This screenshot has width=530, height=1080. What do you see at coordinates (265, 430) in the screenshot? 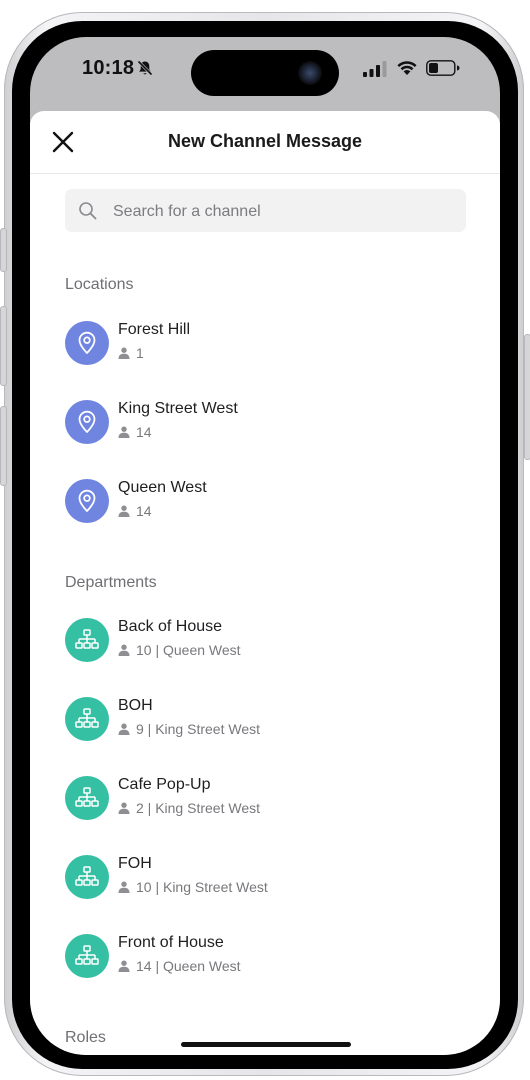
I see `list-item-location: King Street West 14` at bounding box center [265, 430].